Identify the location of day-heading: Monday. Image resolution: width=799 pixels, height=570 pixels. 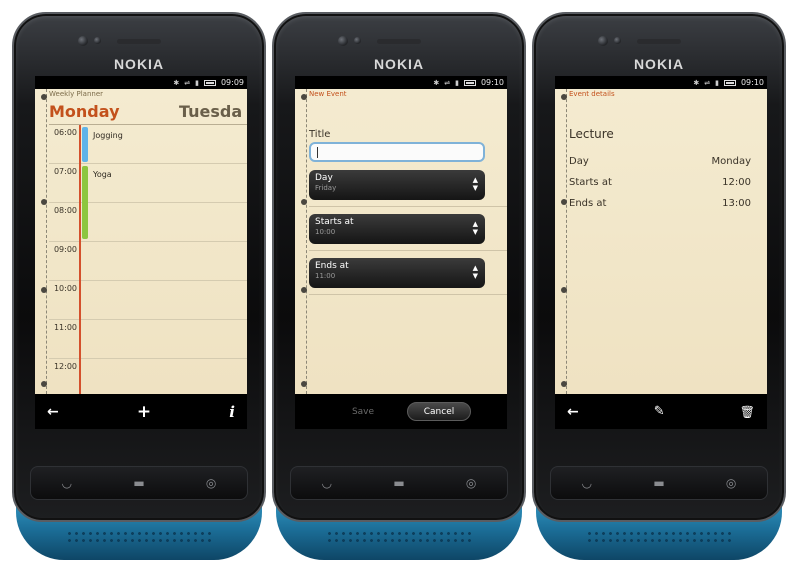
(84, 111).